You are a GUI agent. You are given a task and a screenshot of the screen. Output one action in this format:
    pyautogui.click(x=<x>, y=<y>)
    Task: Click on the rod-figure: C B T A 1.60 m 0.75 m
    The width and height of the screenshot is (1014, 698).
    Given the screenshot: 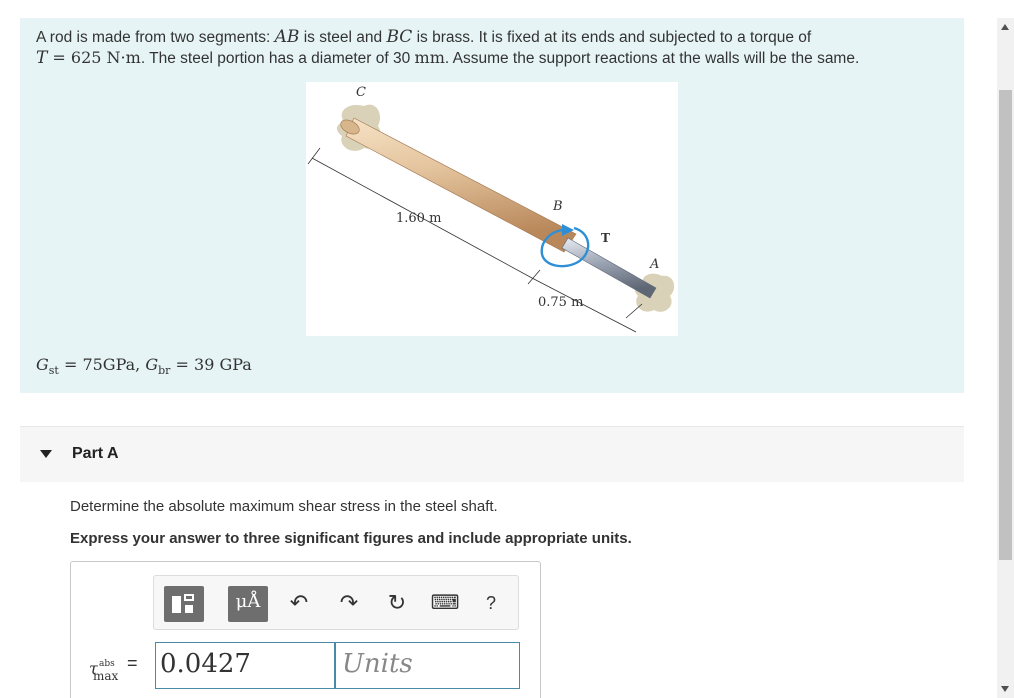 What is the action you would take?
    pyautogui.click(x=492, y=209)
    